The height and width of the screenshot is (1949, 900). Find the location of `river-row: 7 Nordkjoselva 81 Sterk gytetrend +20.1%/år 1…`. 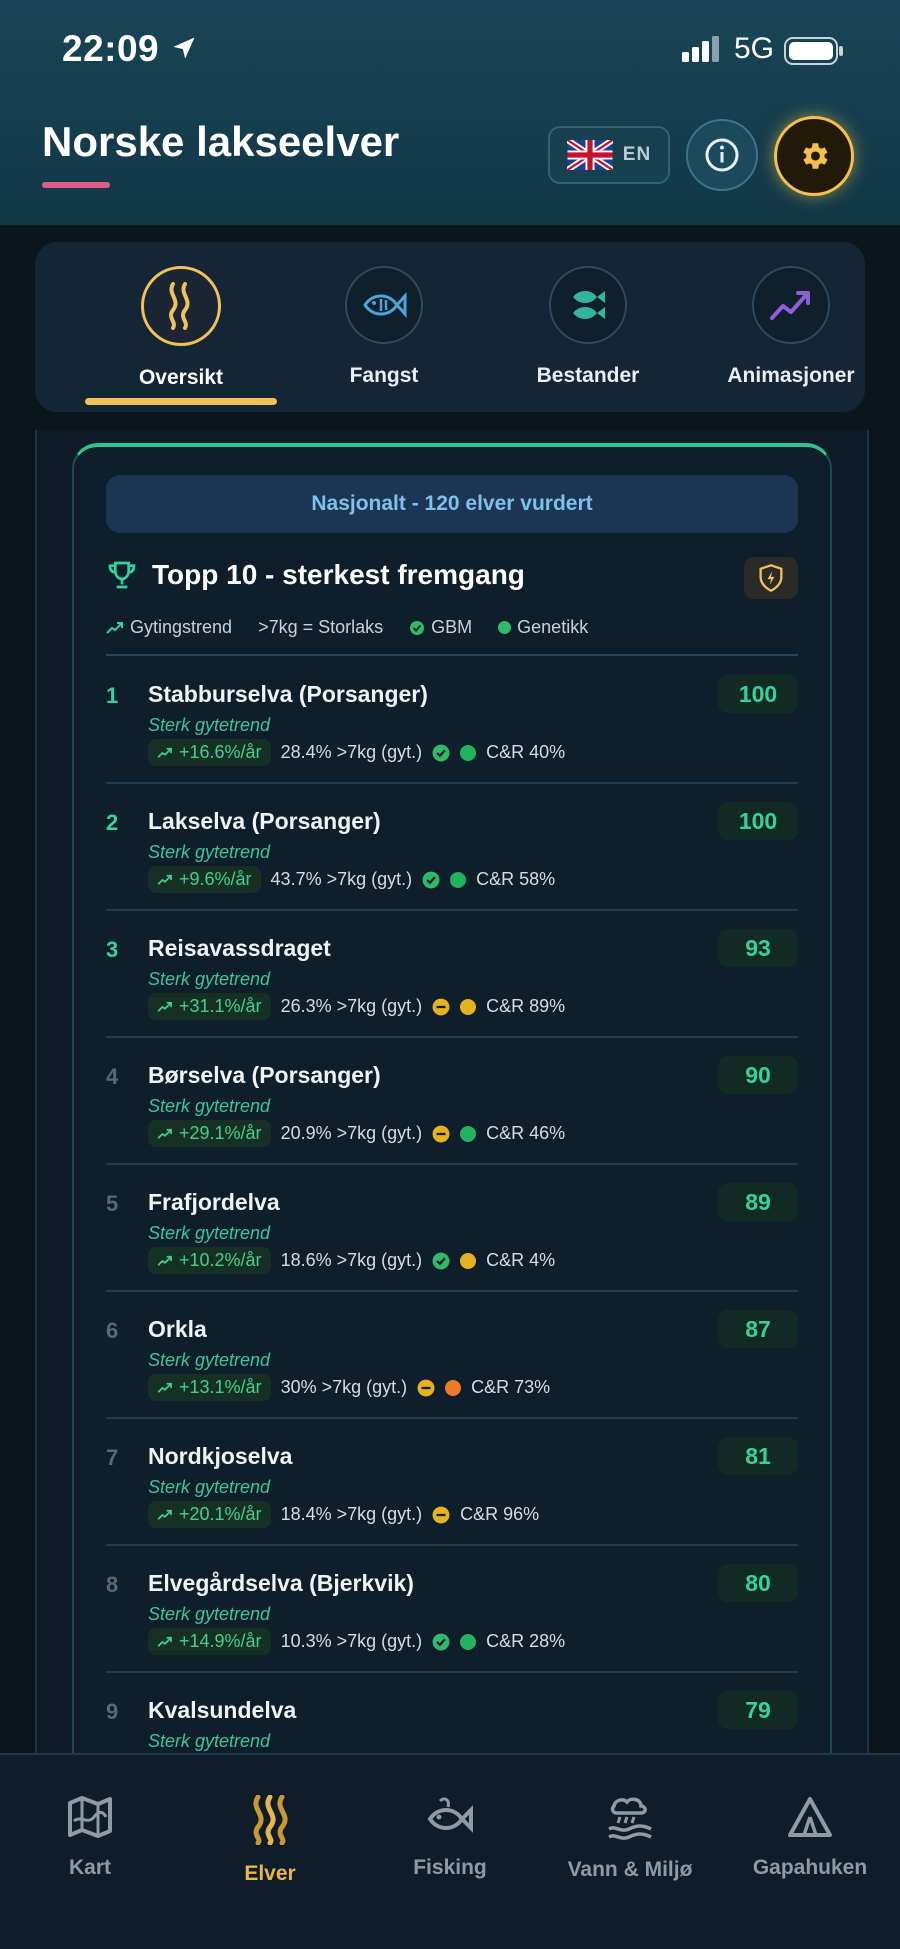

river-row: 7 Nordkjoselva 81 Sterk gytetrend +20.1%/år 1… is located at coordinates (452, 1482).